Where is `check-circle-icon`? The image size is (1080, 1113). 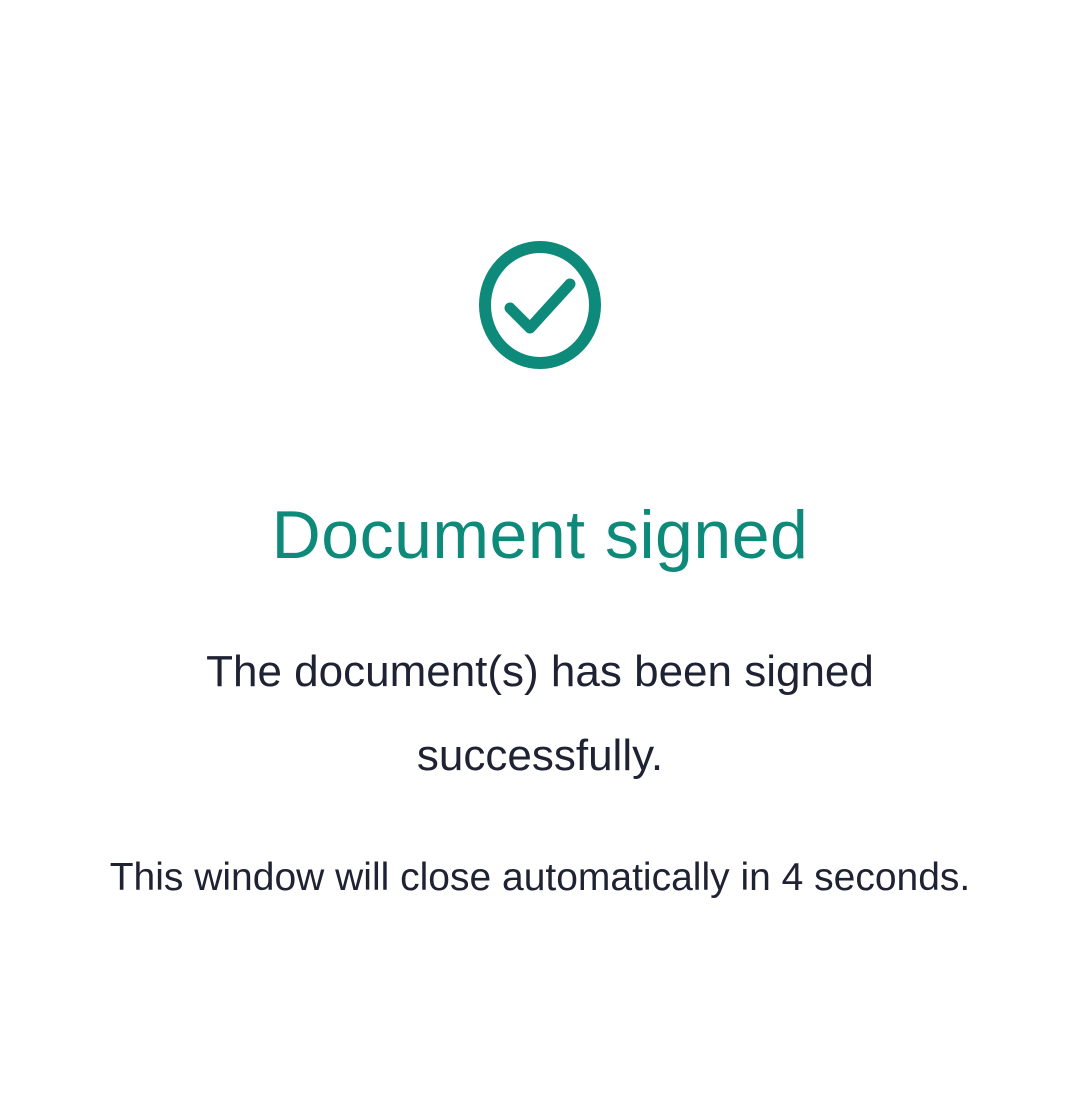 check-circle-icon is located at coordinates (540, 305).